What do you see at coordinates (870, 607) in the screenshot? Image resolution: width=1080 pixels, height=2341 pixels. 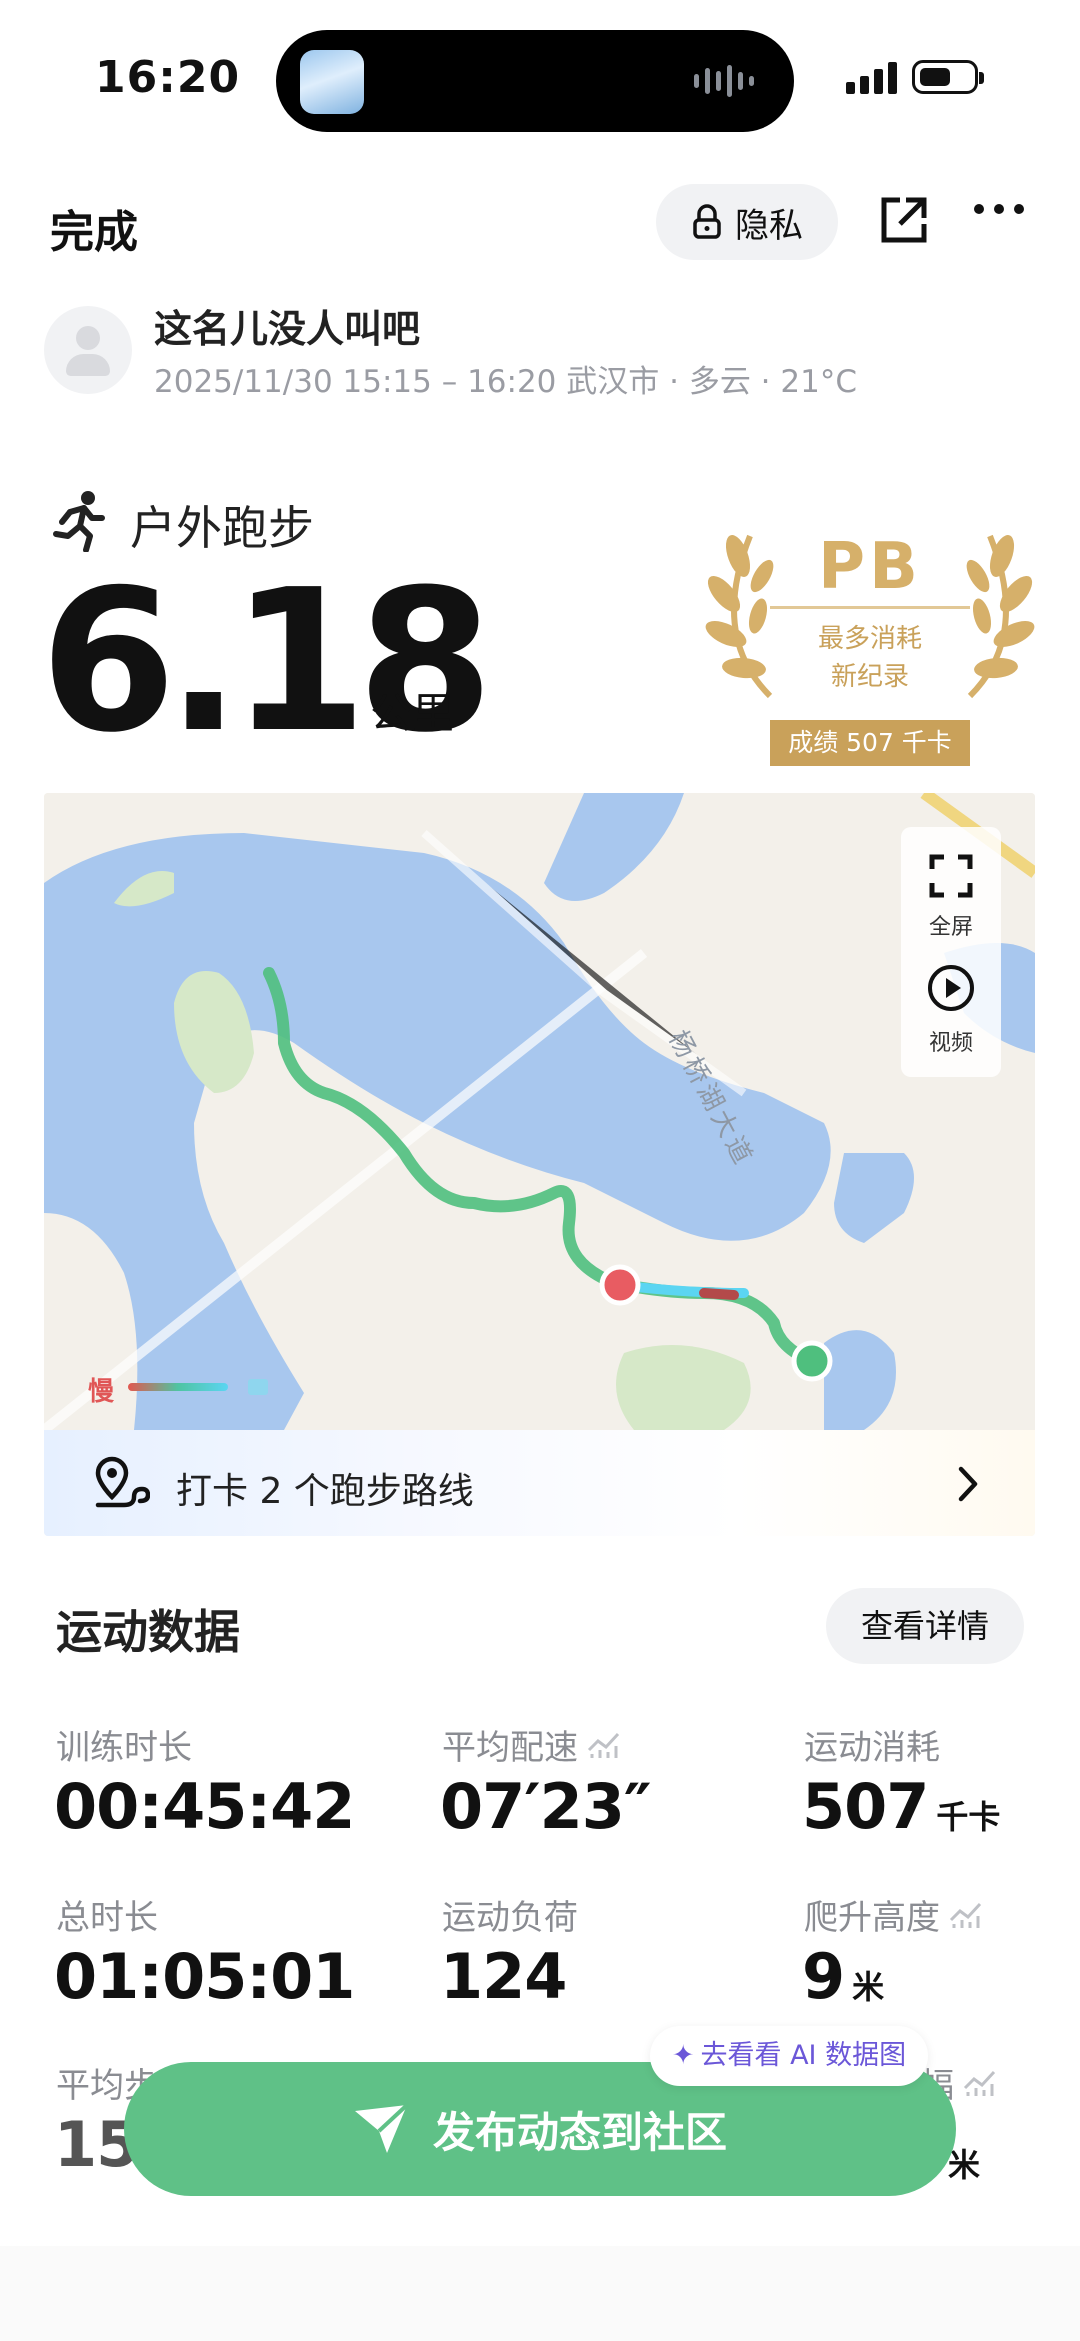 I see `pb-divider` at bounding box center [870, 607].